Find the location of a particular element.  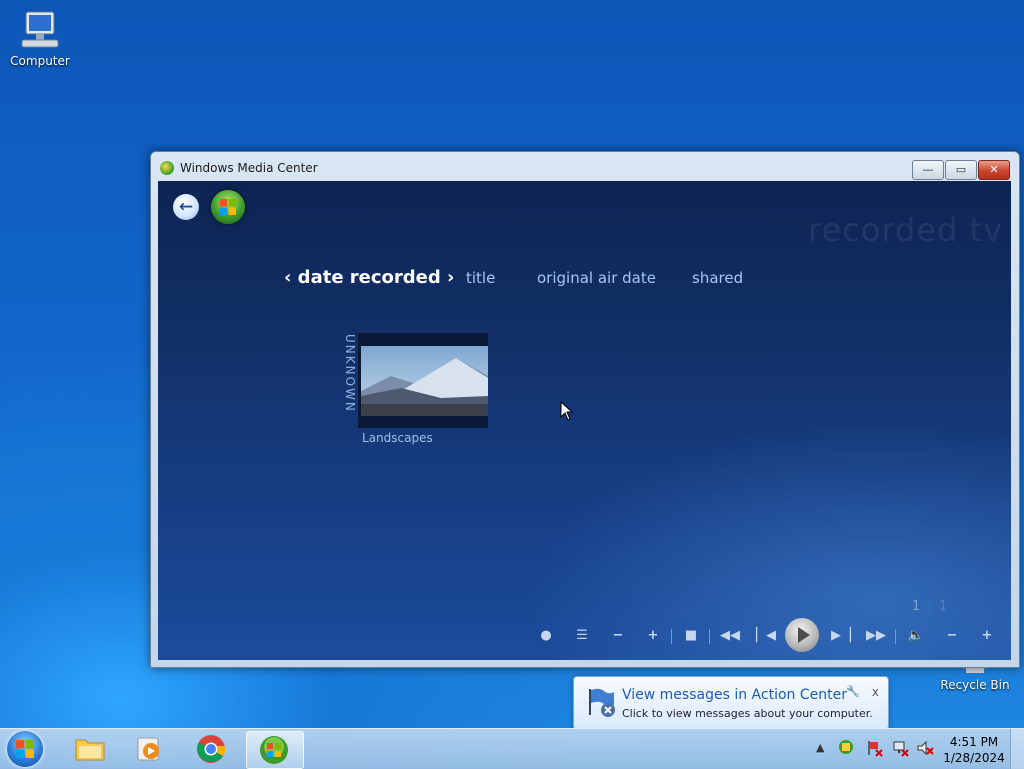

nav-date-recorded: ‹ date recorded › is located at coordinates (369, 277).